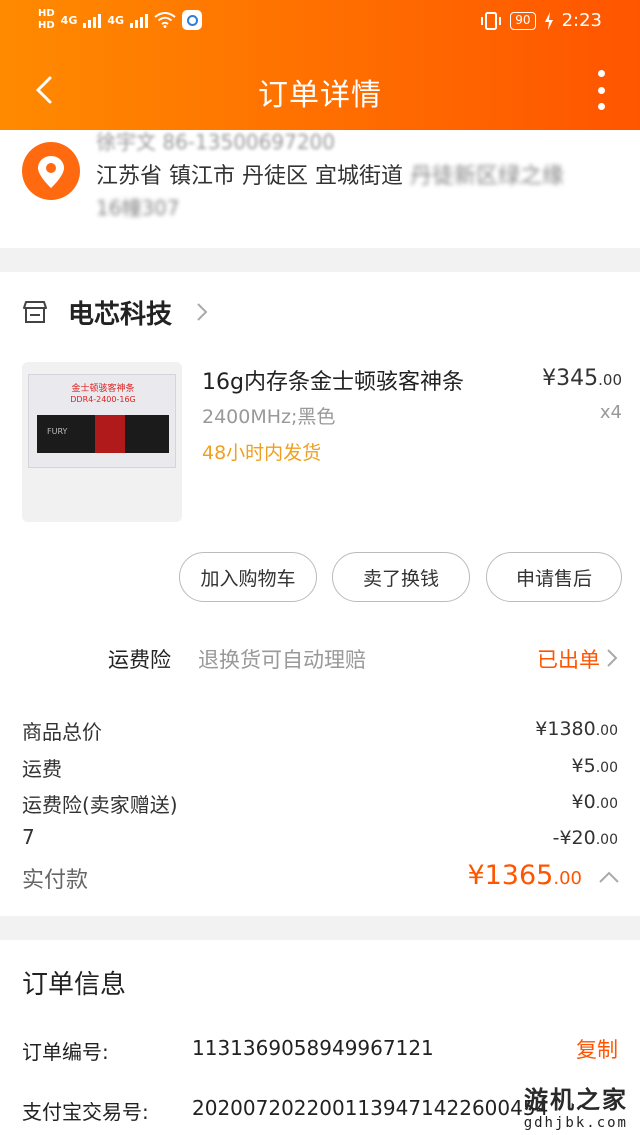  Describe the element at coordinates (116, 20) in the screenshot. I see `network-label-2: 4G` at that location.